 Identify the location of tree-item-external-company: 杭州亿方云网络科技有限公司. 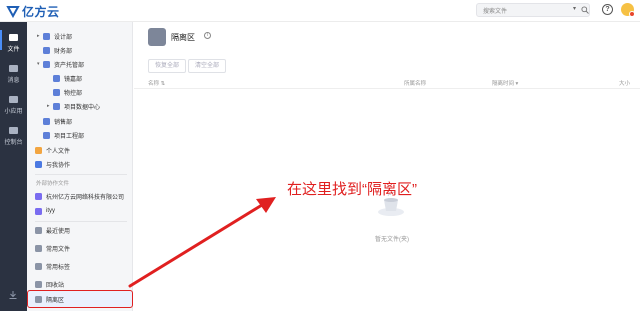
(79, 196).